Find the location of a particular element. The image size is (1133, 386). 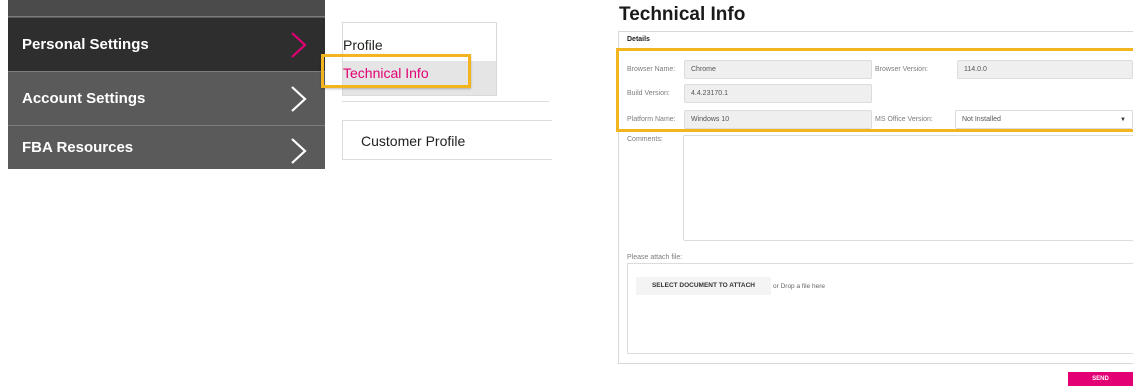

sidebar-item-label: Account Settings is located at coordinates (84, 98).